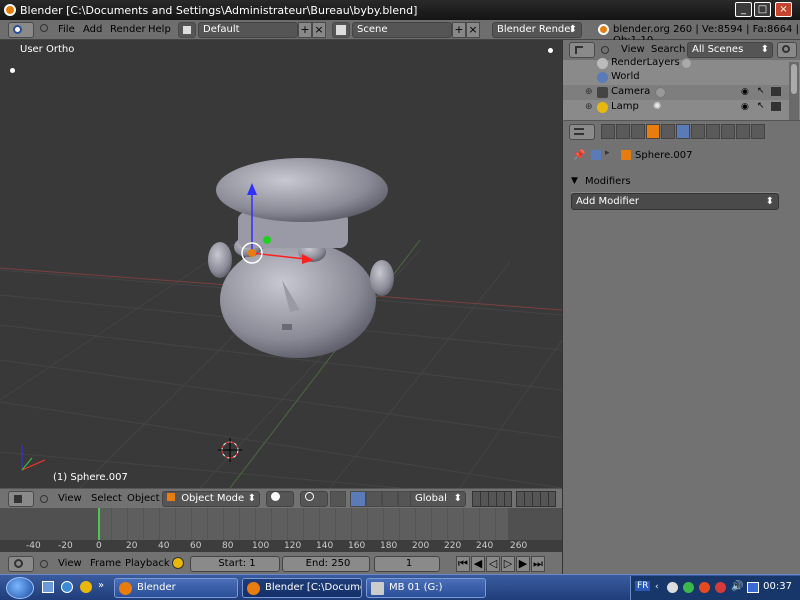 Image resolution: width=800 pixels, height=600 pixels. Describe the element at coordinates (676, 77) in the screenshot. I see `outliner-row-world: World` at that location.